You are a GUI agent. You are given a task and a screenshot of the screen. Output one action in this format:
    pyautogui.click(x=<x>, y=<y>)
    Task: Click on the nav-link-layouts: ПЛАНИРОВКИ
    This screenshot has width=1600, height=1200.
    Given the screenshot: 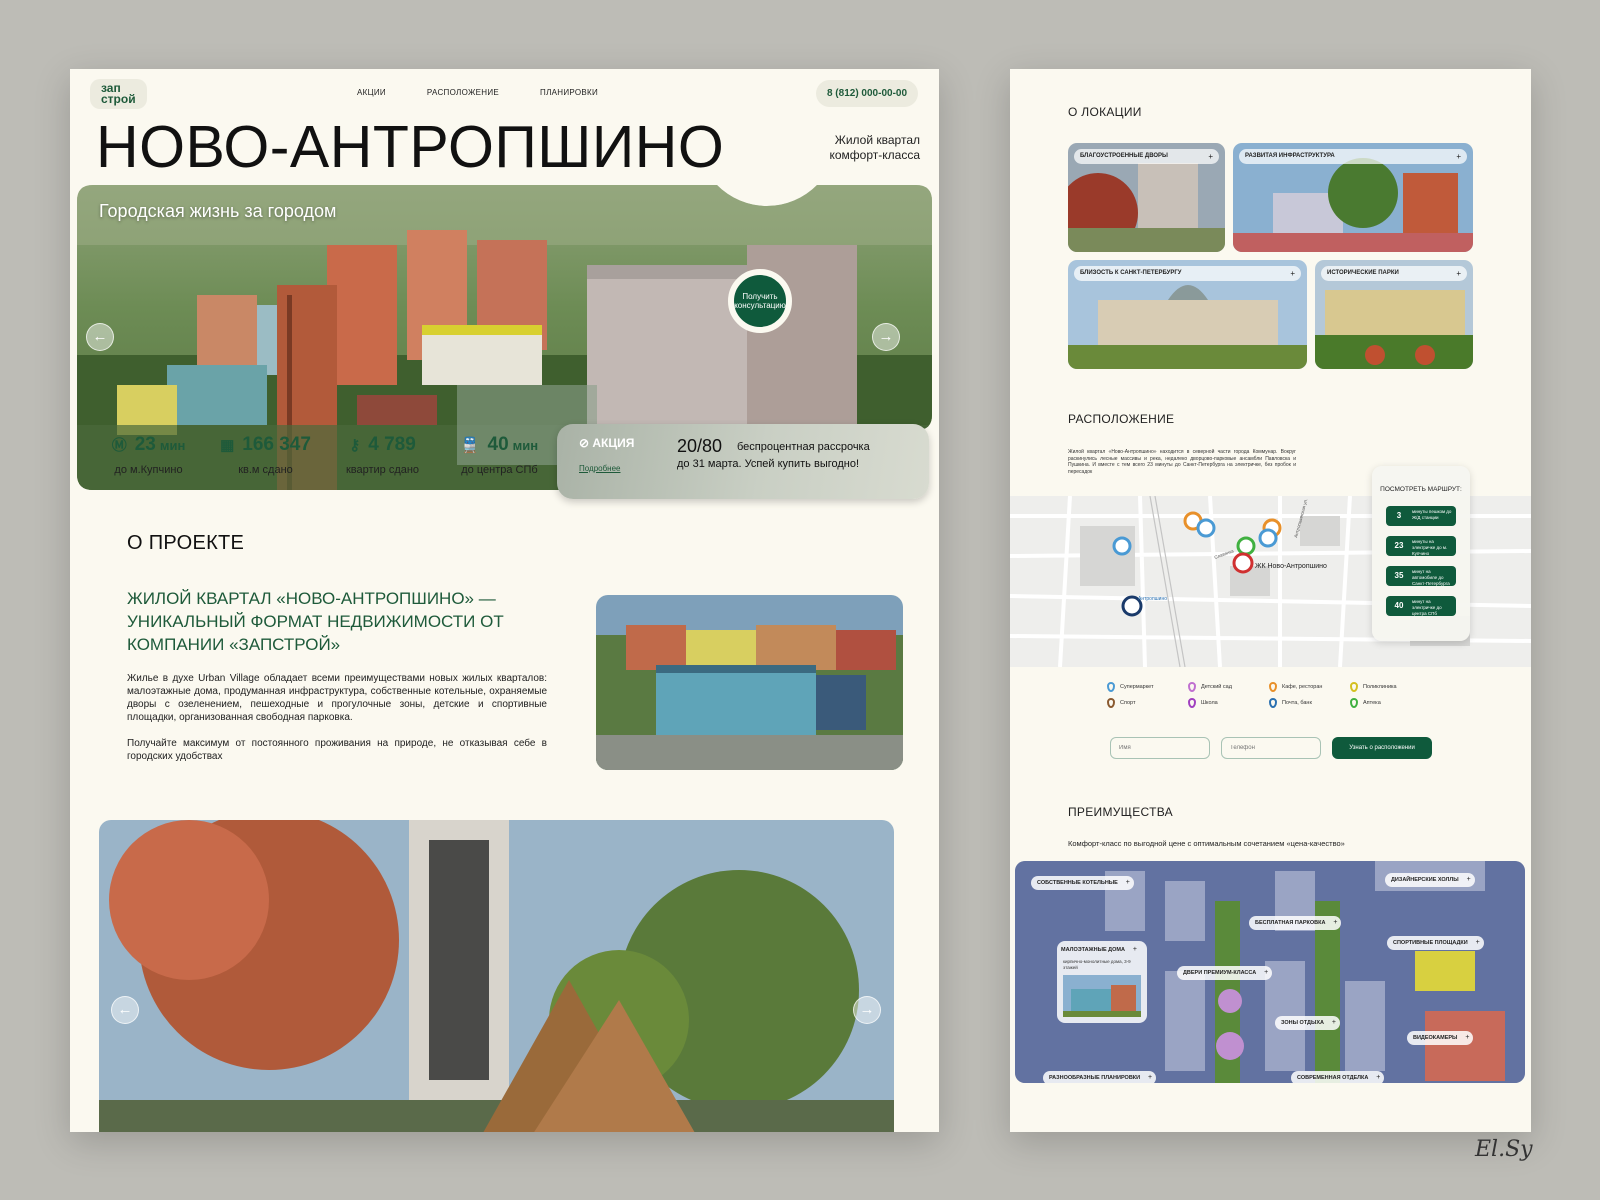 What is the action you would take?
    pyautogui.click(x=569, y=92)
    